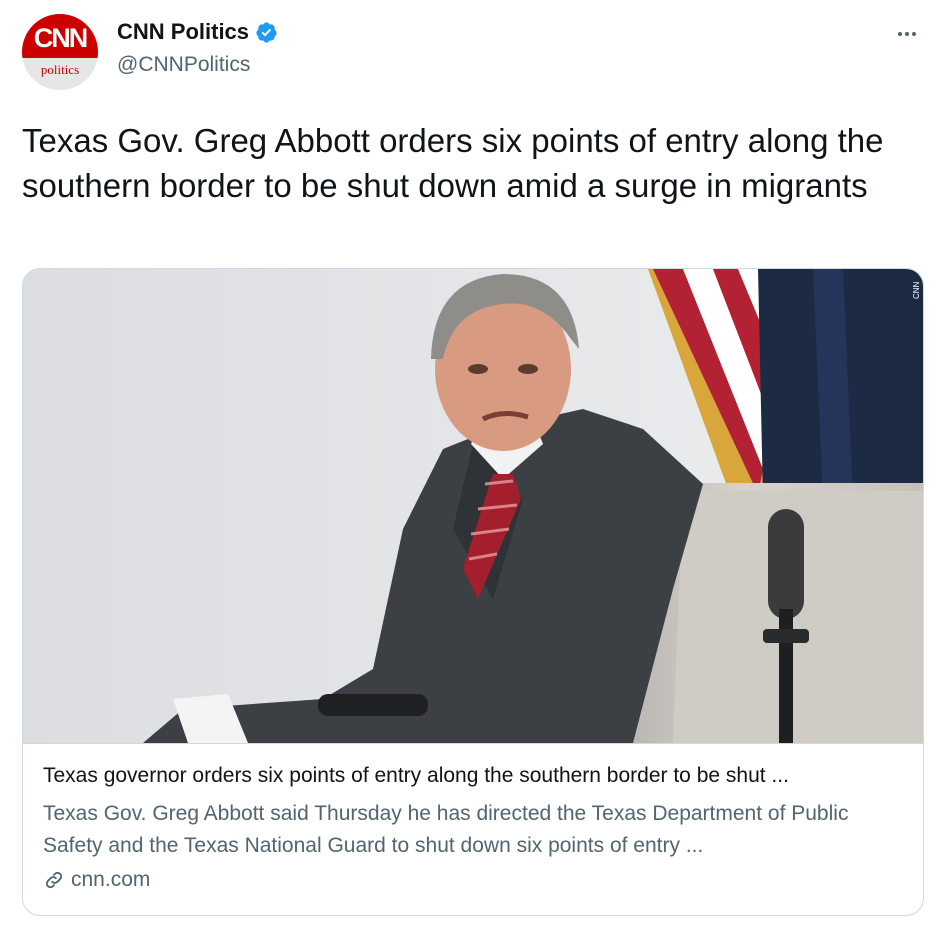 The height and width of the screenshot is (938, 940). What do you see at coordinates (54, 880) in the screenshot?
I see `link-icon` at bounding box center [54, 880].